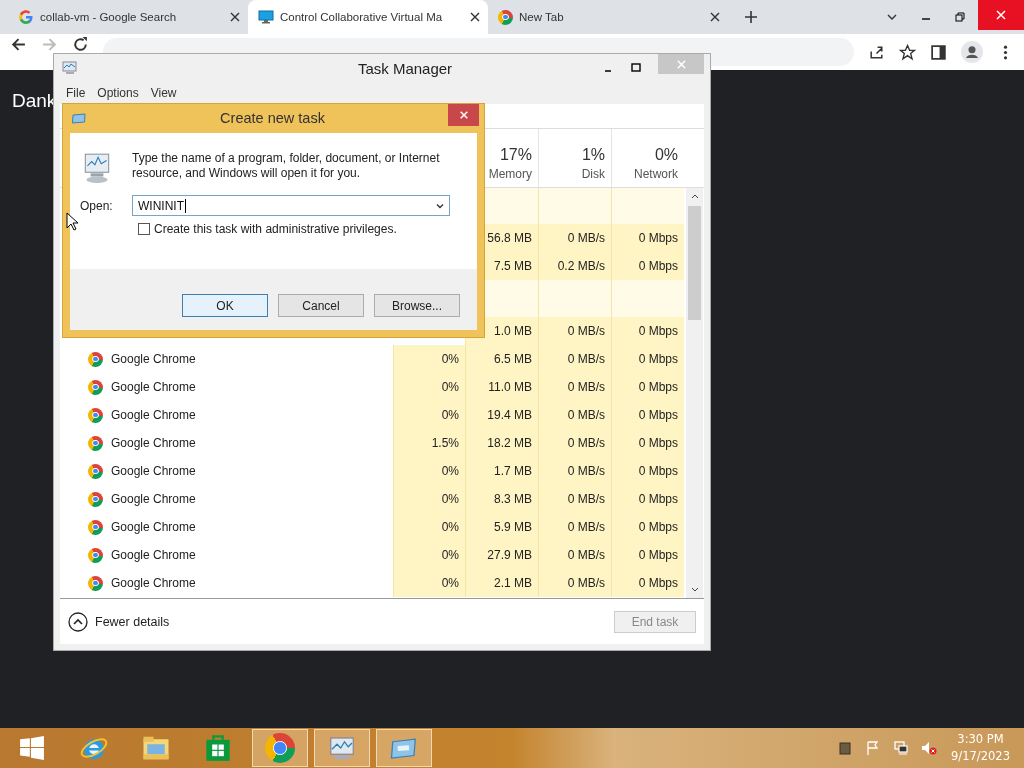  What do you see at coordinates (218, 748) in the screenshot?
I see `shopping-bag-icon` at bounding box center [218, 748].